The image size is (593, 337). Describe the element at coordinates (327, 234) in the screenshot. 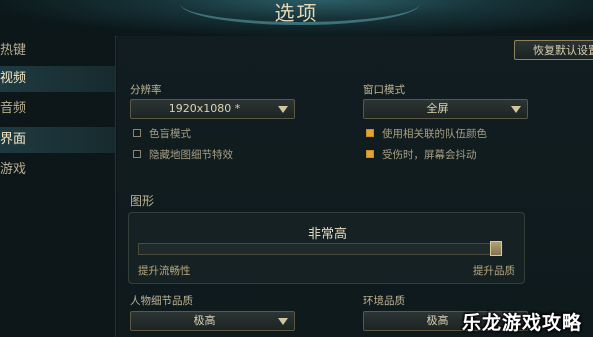

I see `graphics-quality-value: 非常高` at that location.